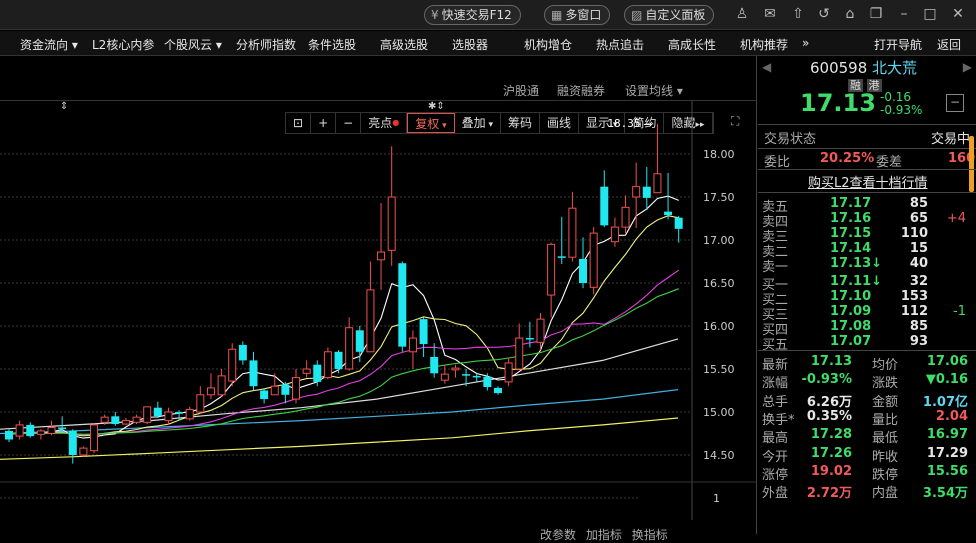 The height and width of the screenshot is (543, 976). Describe the element at coordinates (719, 455) in the screenshot. I see `y-tick-label: 14.50` at that location.